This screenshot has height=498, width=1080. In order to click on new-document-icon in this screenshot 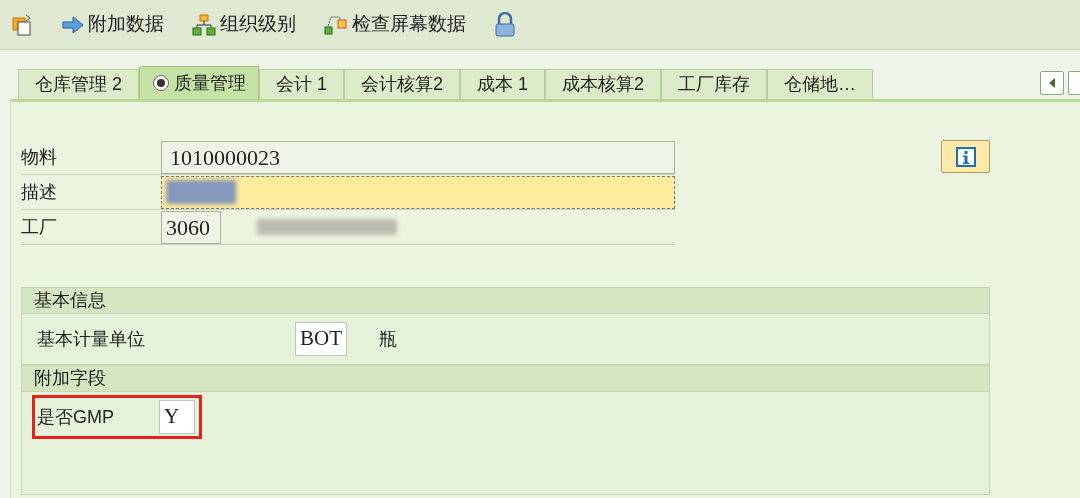, I will do `click(23, 24)`.